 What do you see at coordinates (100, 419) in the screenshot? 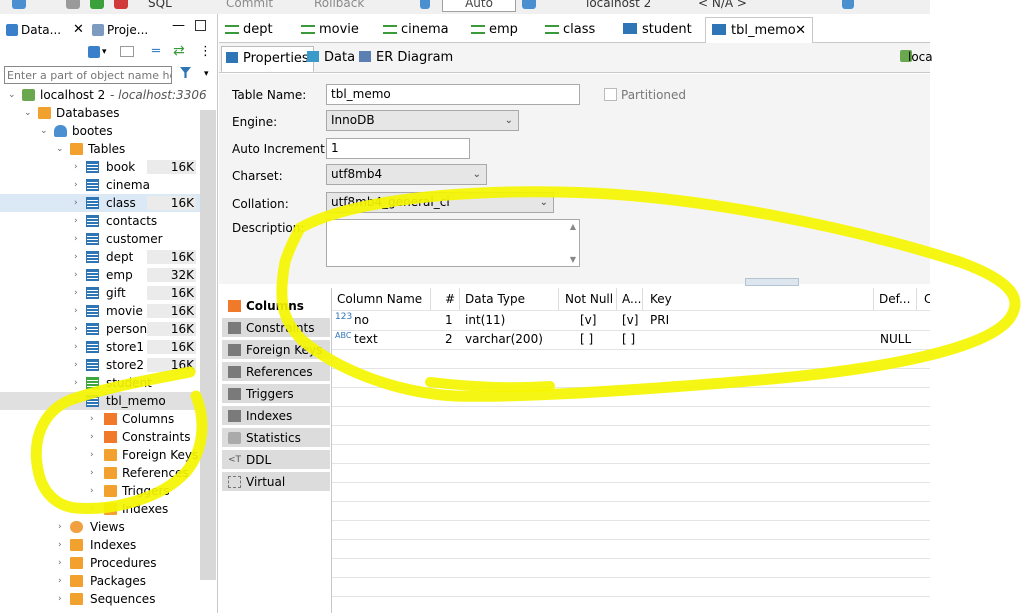
I see `tree-node-columns: › Columns` at bounding box center [100, 419].